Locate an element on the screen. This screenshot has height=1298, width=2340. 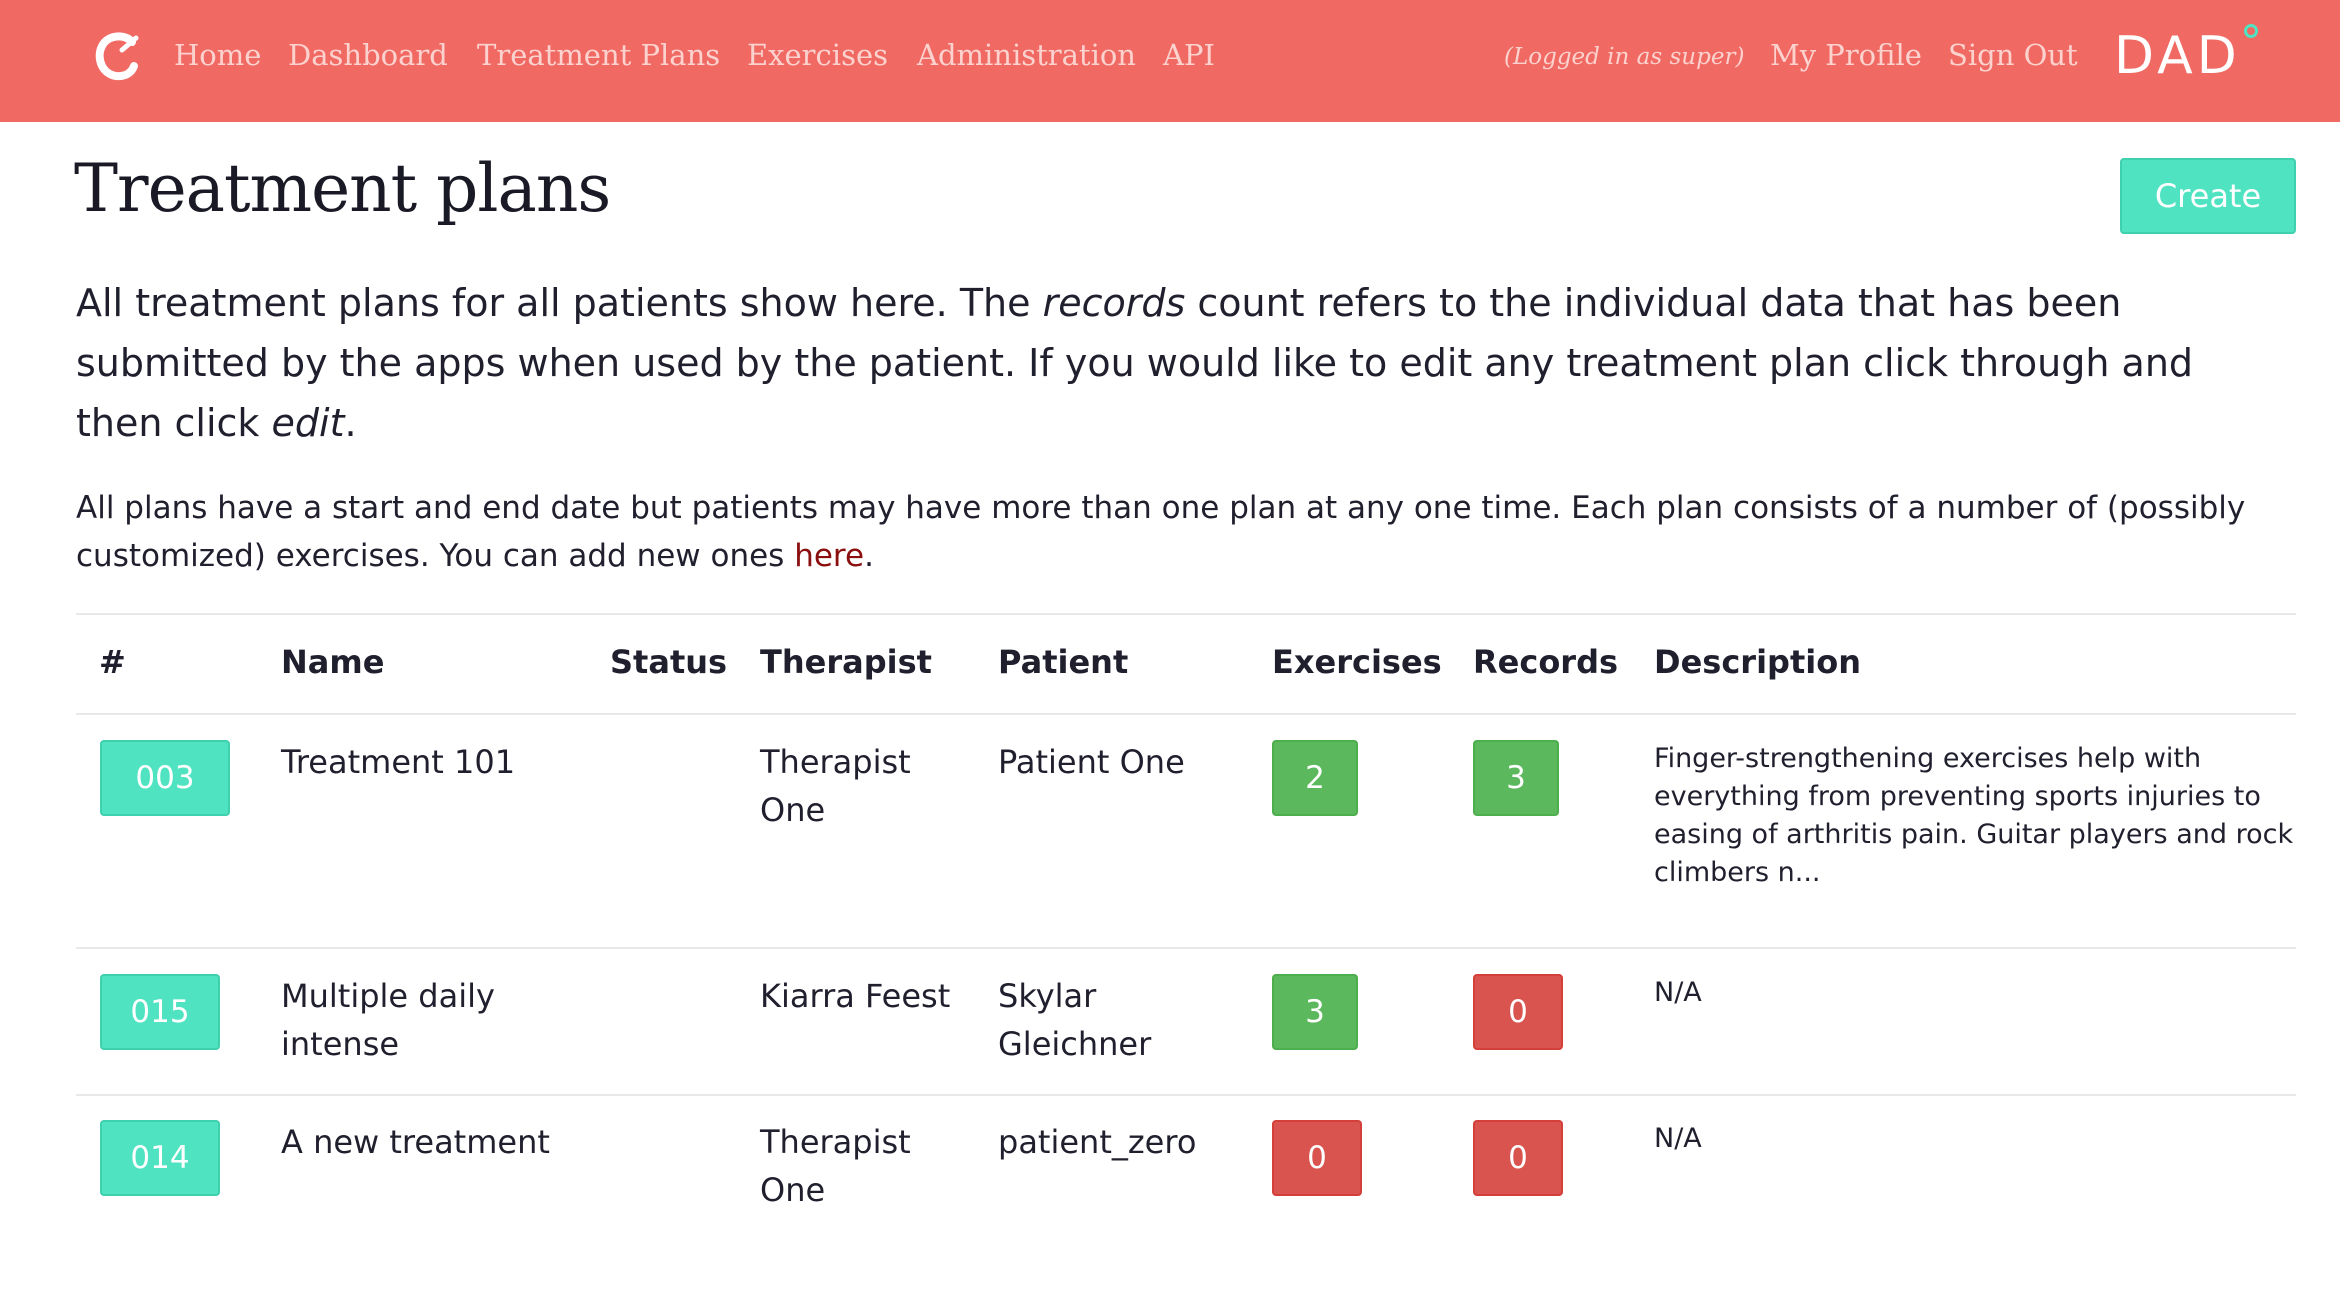
brand-dot-icon is located at coordinates (2251, 31).